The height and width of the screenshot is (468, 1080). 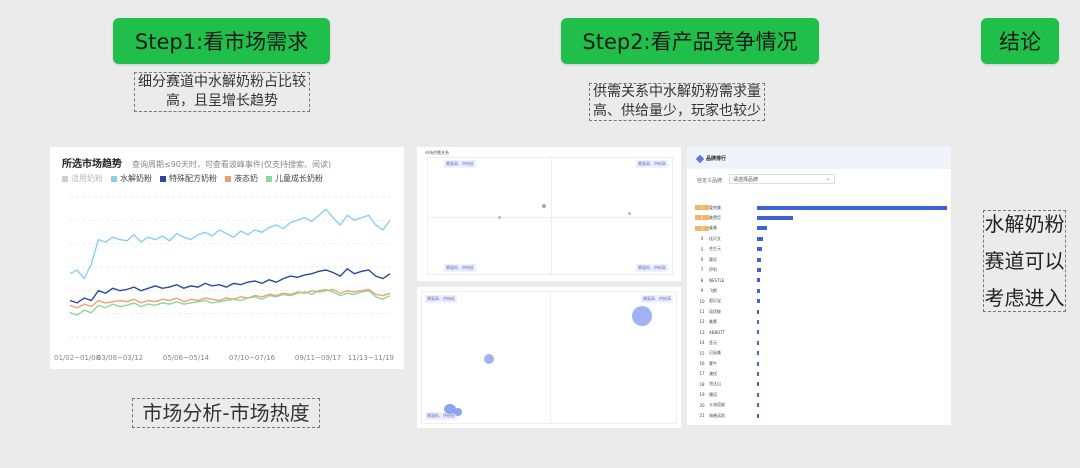 I want to click on x-tick-label: 05/06~05/14, so click(x=186, y=358).